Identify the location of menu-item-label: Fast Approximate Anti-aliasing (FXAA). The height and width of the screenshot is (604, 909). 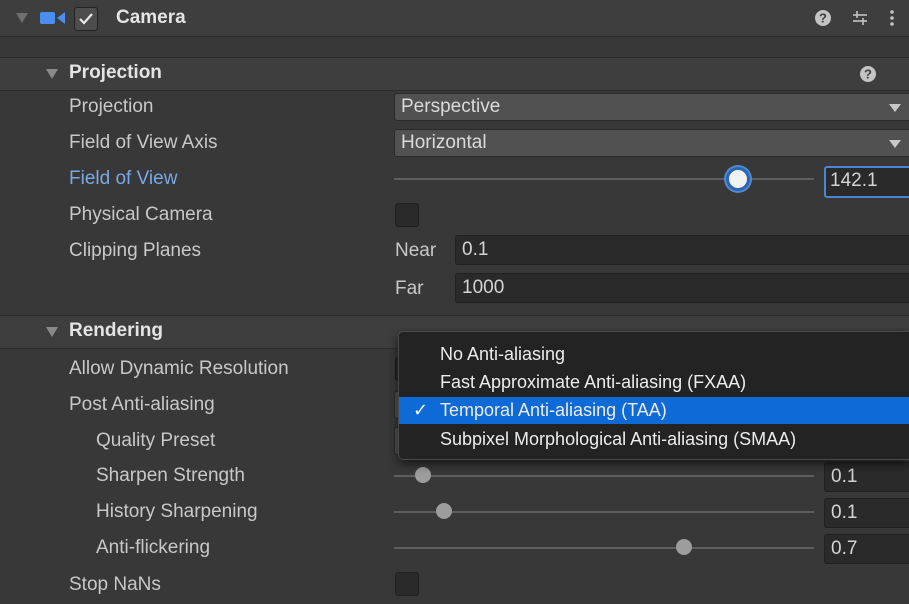
(593, 382).